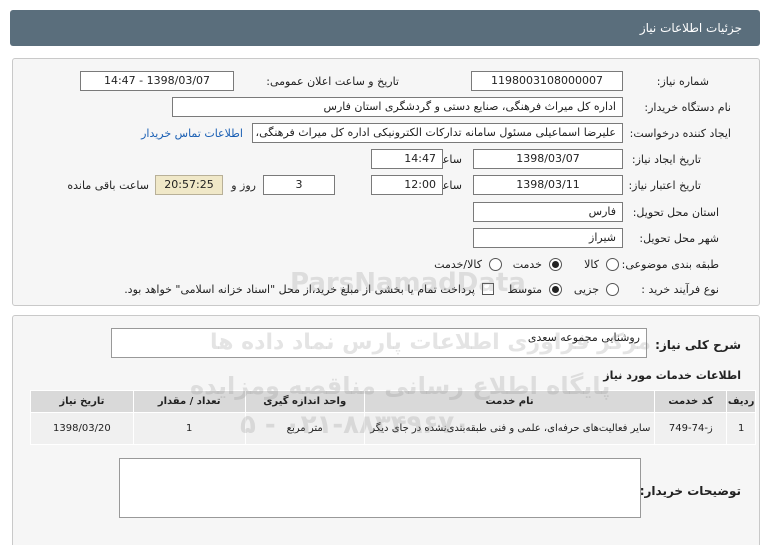 The image size is (770, 545). Describe the element at coordinates (380, 488) in the screenshot. I see `buyer-notes-field` at that location.